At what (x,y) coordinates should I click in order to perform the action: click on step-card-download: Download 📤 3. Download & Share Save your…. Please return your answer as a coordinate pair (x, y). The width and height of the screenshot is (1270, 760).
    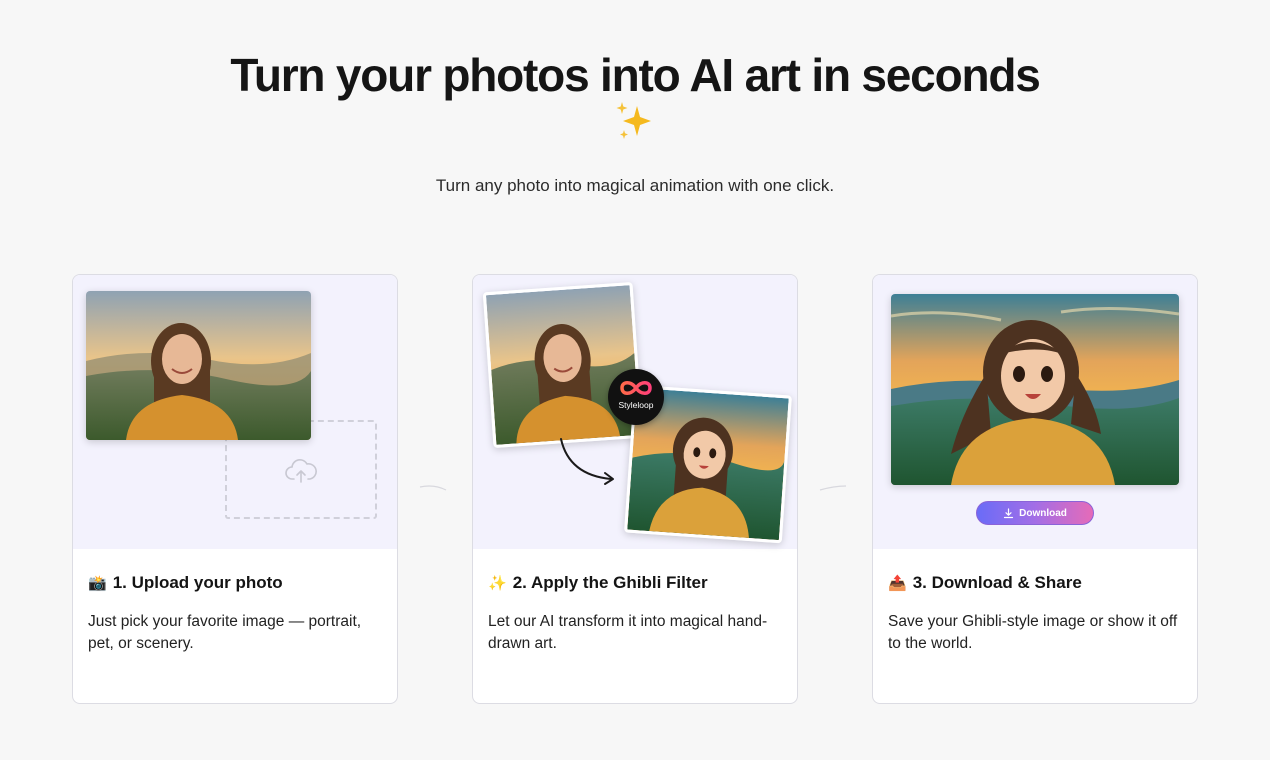
    Looking at the image, I should click on (1035, 489).